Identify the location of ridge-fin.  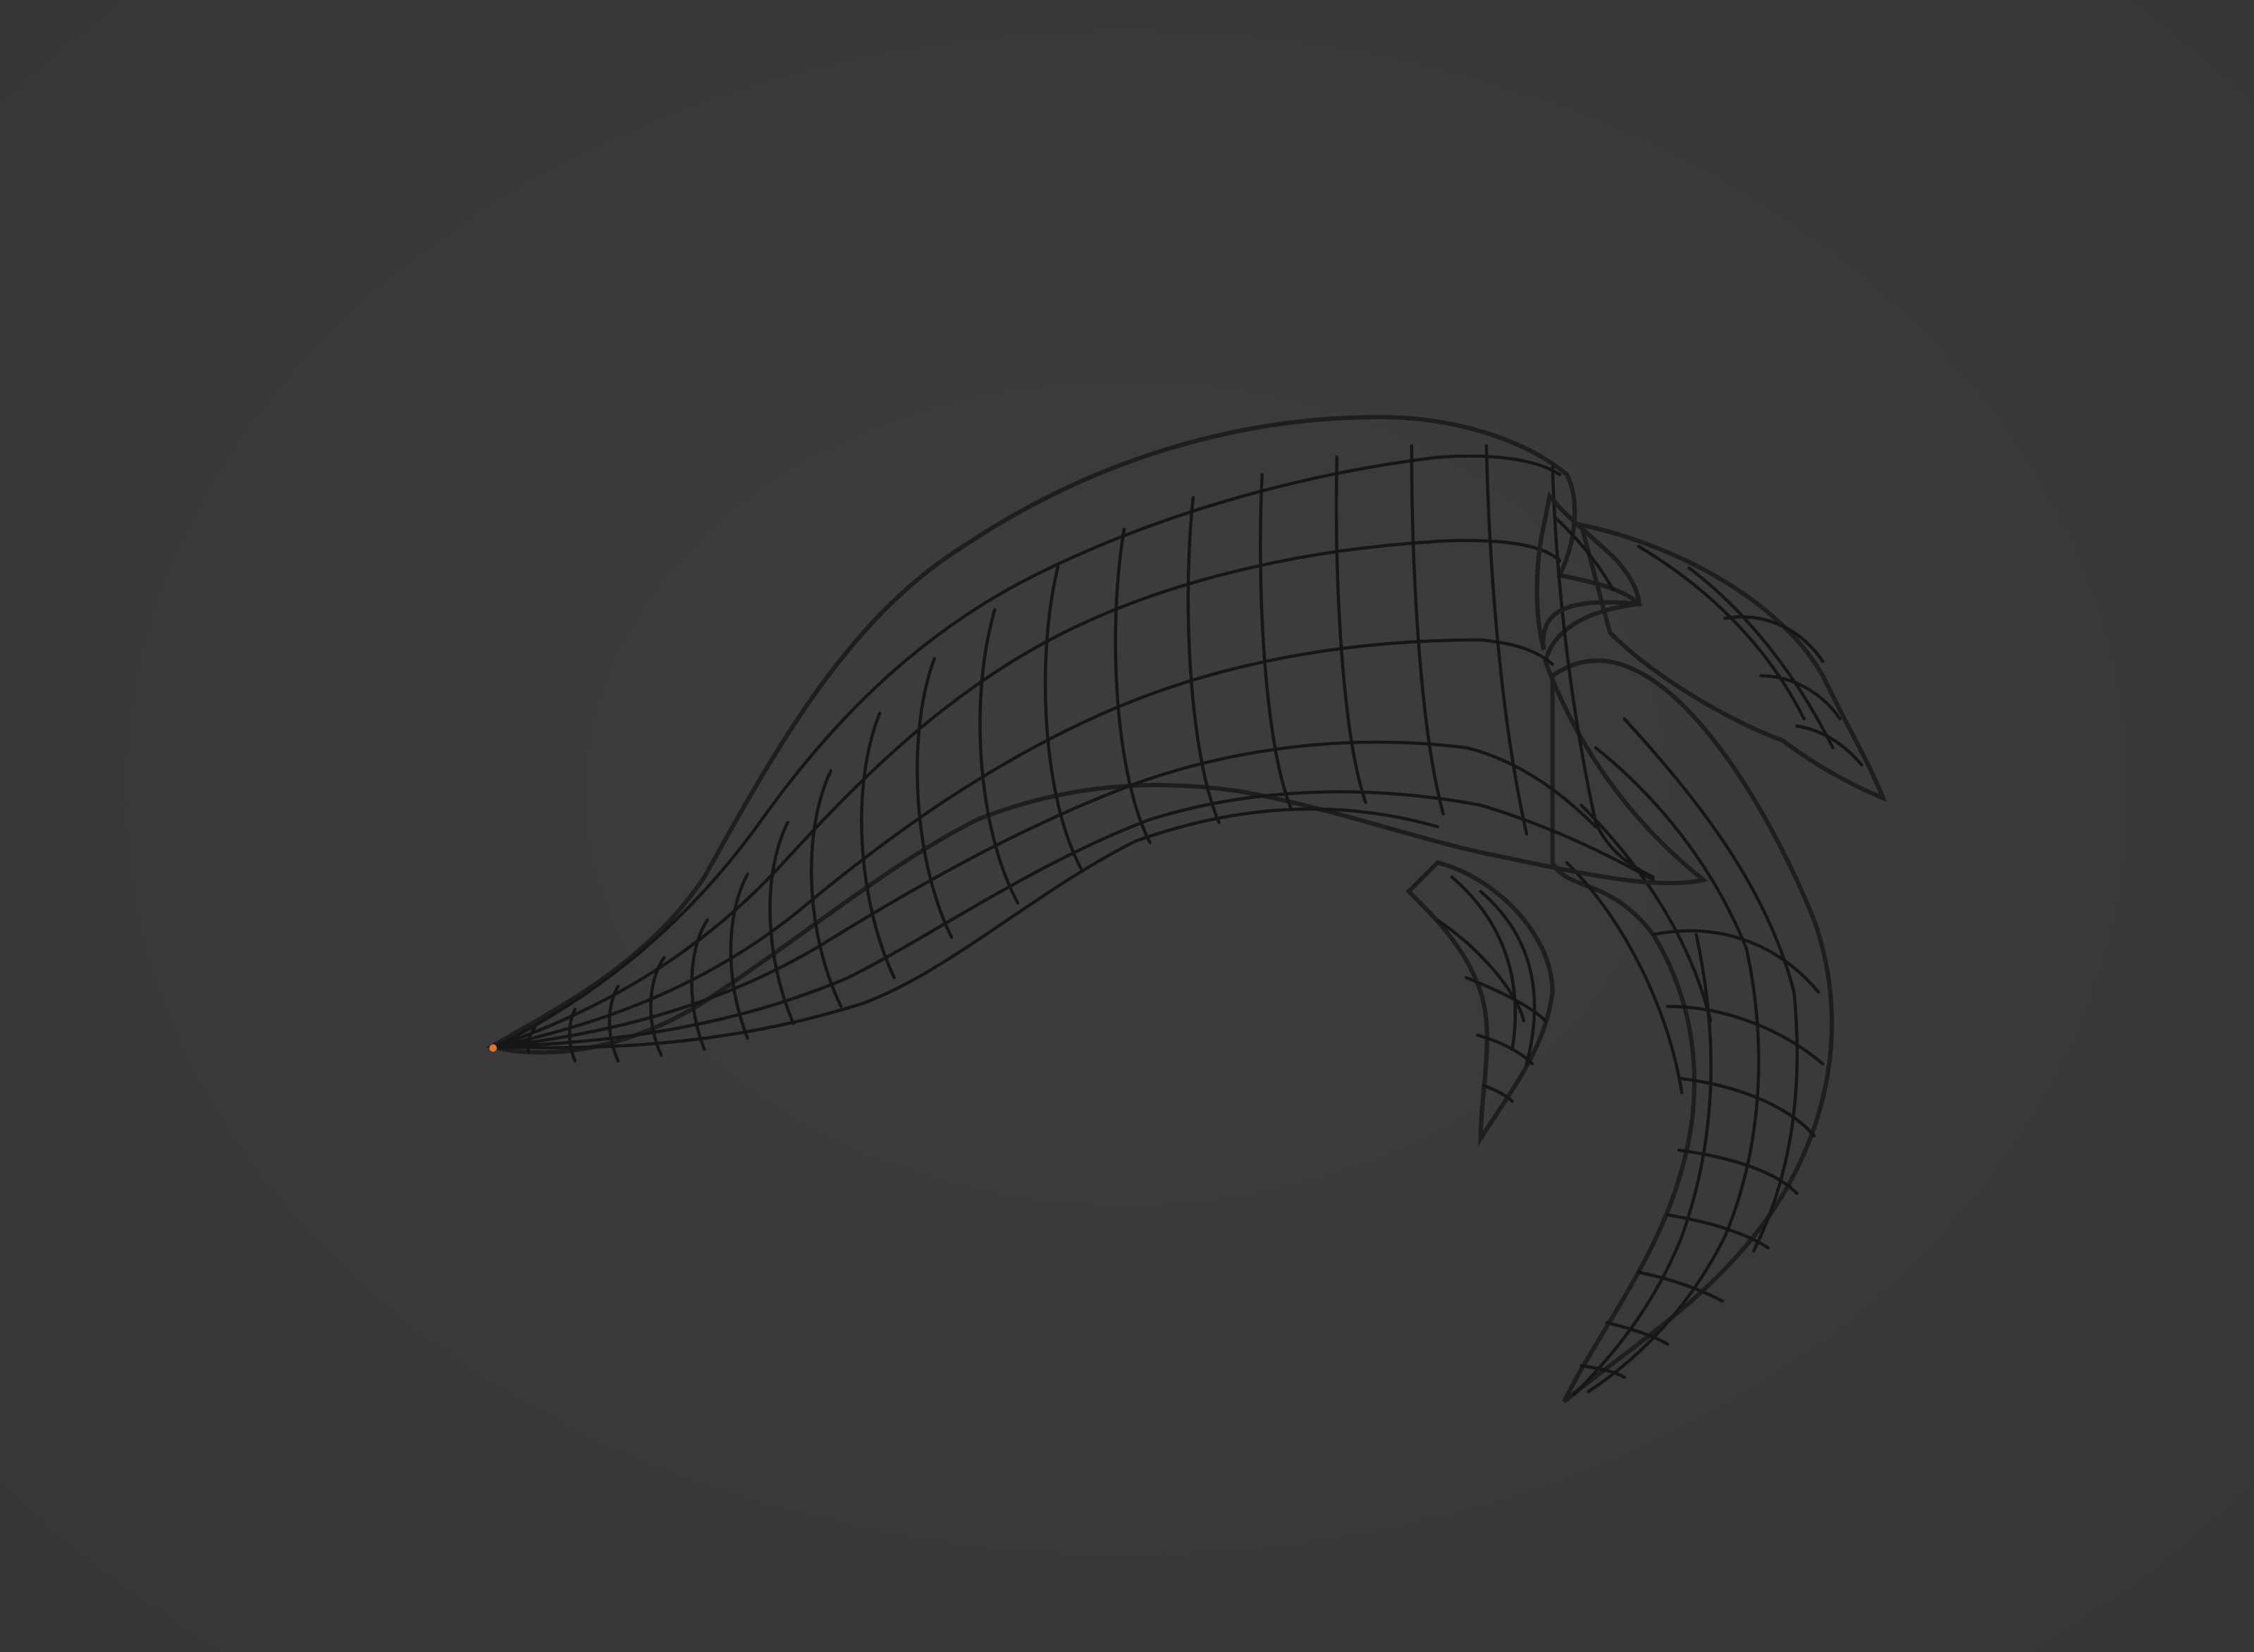
(1588, 571).